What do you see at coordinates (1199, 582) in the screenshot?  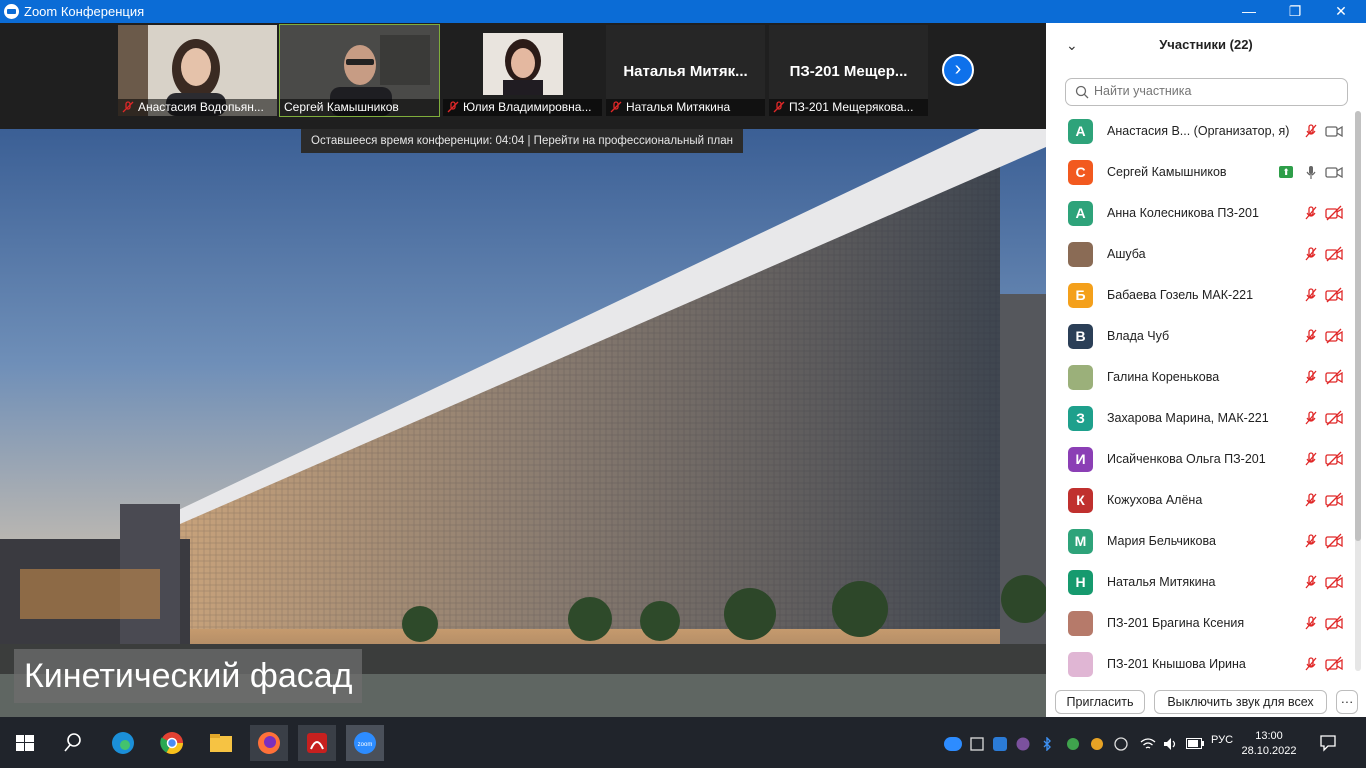 I see `participant-row: Н Наталья Митякина` at bounding box center [1199, 582].